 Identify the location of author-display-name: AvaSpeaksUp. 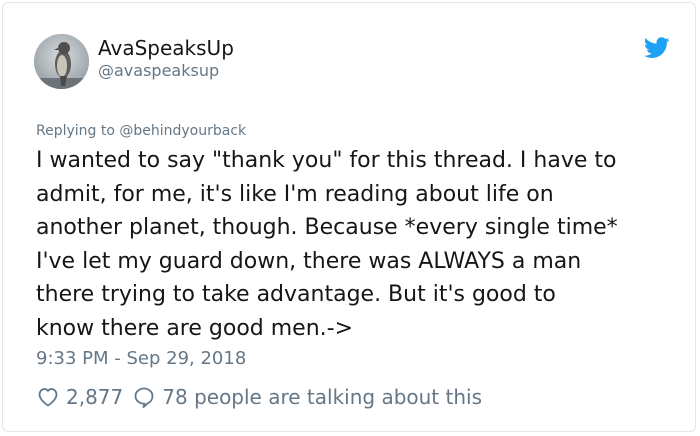
(166, 48).